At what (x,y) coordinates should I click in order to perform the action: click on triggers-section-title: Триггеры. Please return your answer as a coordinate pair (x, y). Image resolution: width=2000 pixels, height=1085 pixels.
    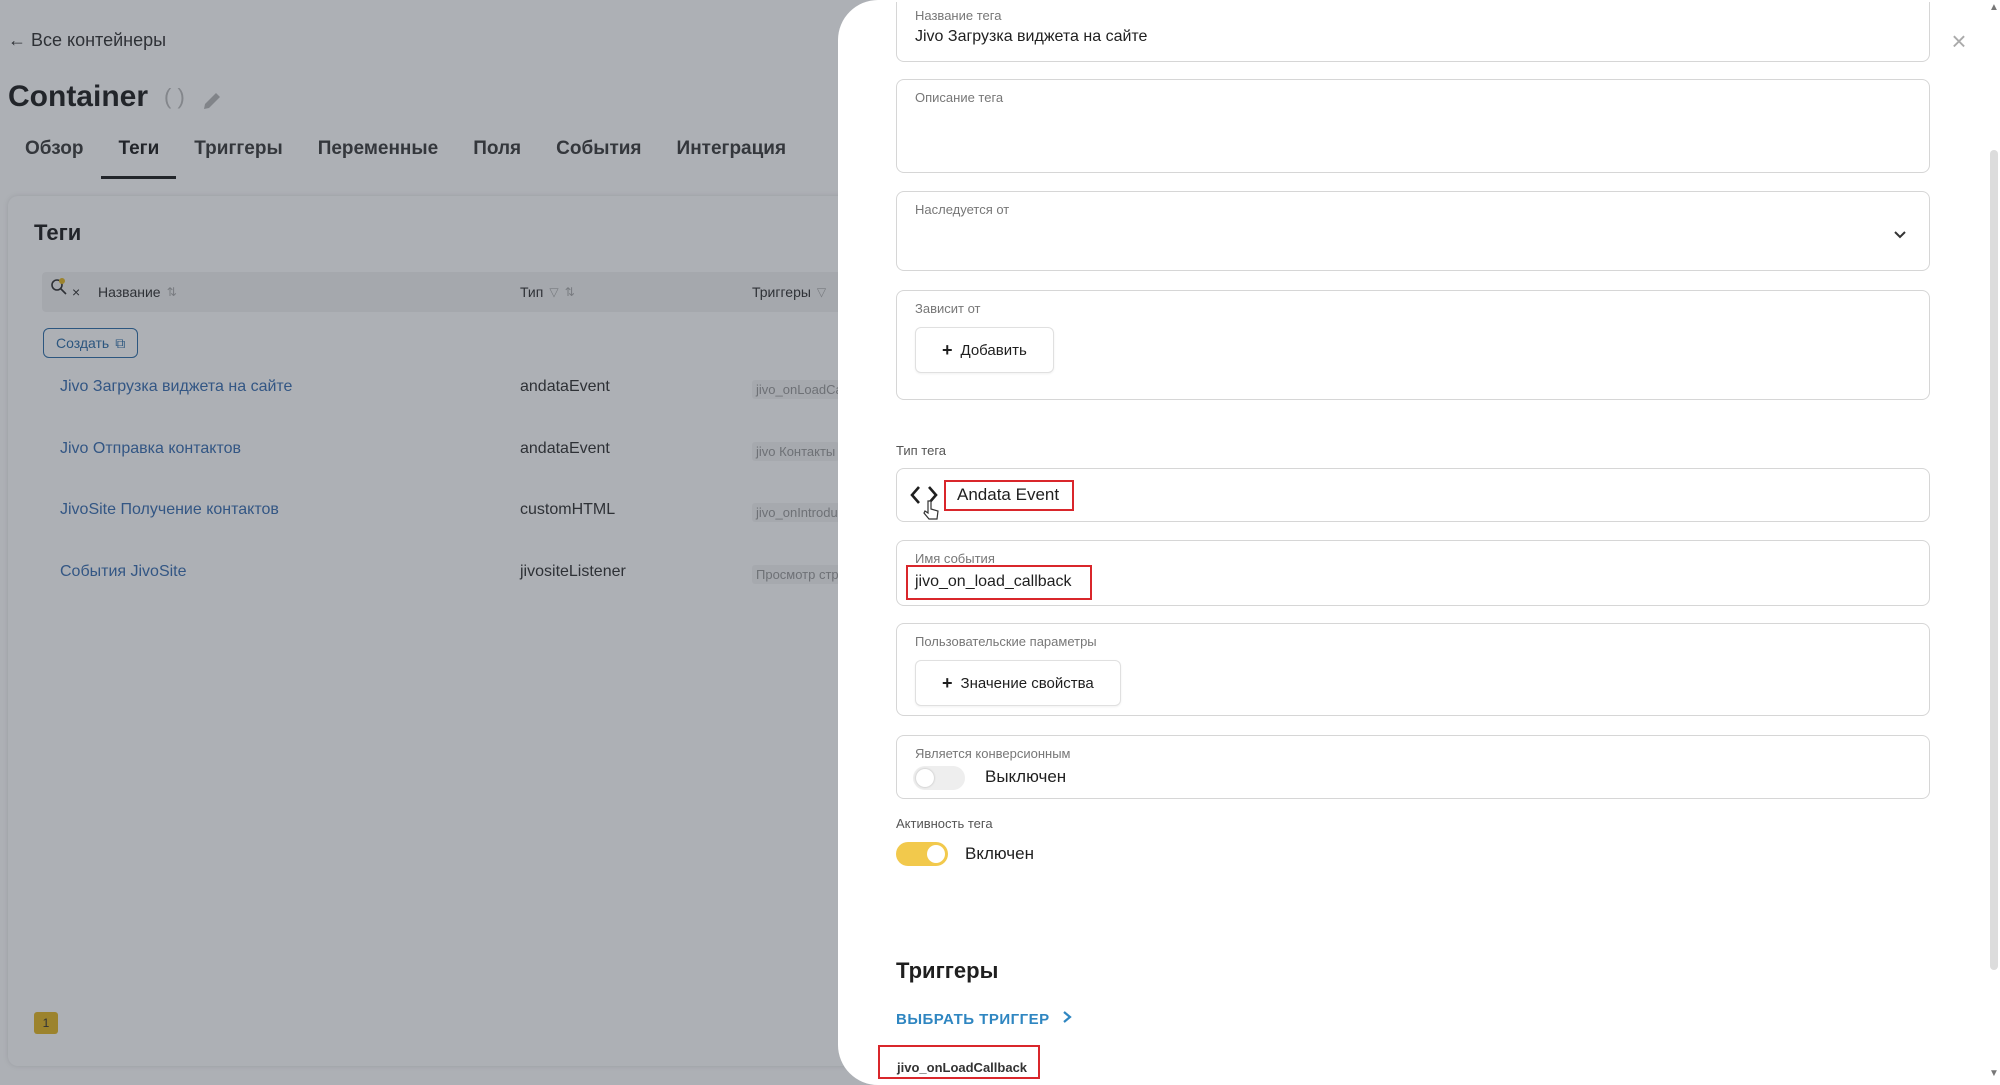
    Looking at the image, I should click on (947, 970).